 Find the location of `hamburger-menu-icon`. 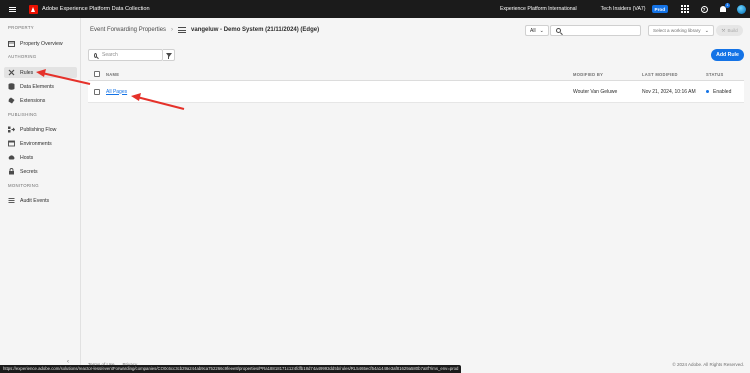

hamburger-menu-icon is located at coordinates (12, 9).